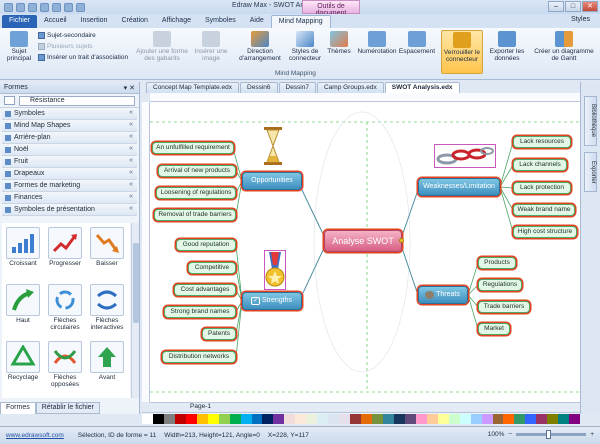 This screenshot has width=600, height=444. Describe the element at coordinates (275, 270) in the screenshot. I see `medal-icon` at that location.